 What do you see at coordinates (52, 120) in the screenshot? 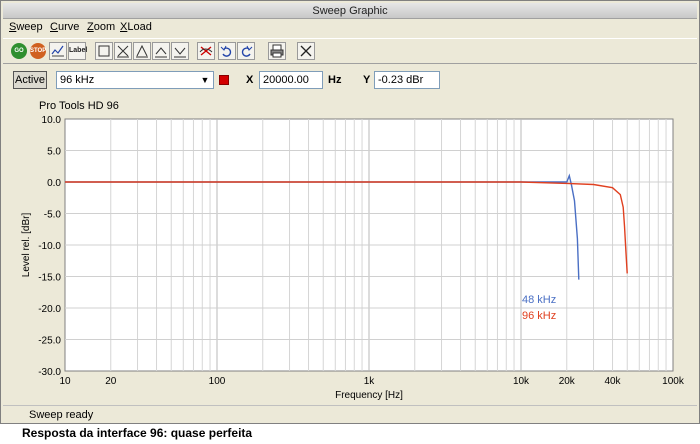
I see `y-tick-label: 10.0` at bounding box center [52, 120].